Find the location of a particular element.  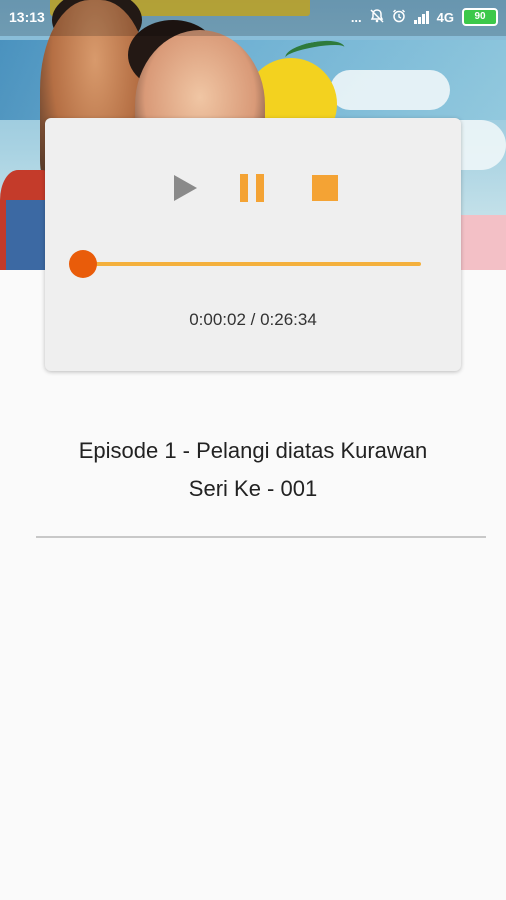

seek-track is located at coordinates (252, 264).